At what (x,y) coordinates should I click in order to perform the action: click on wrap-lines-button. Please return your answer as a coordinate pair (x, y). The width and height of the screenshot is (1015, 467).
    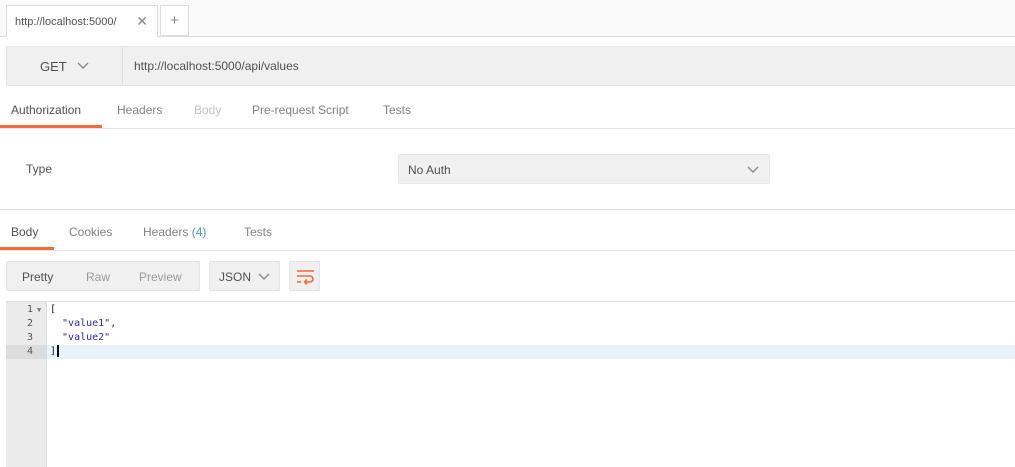
    Looking at the image, I should click on (304, 276).